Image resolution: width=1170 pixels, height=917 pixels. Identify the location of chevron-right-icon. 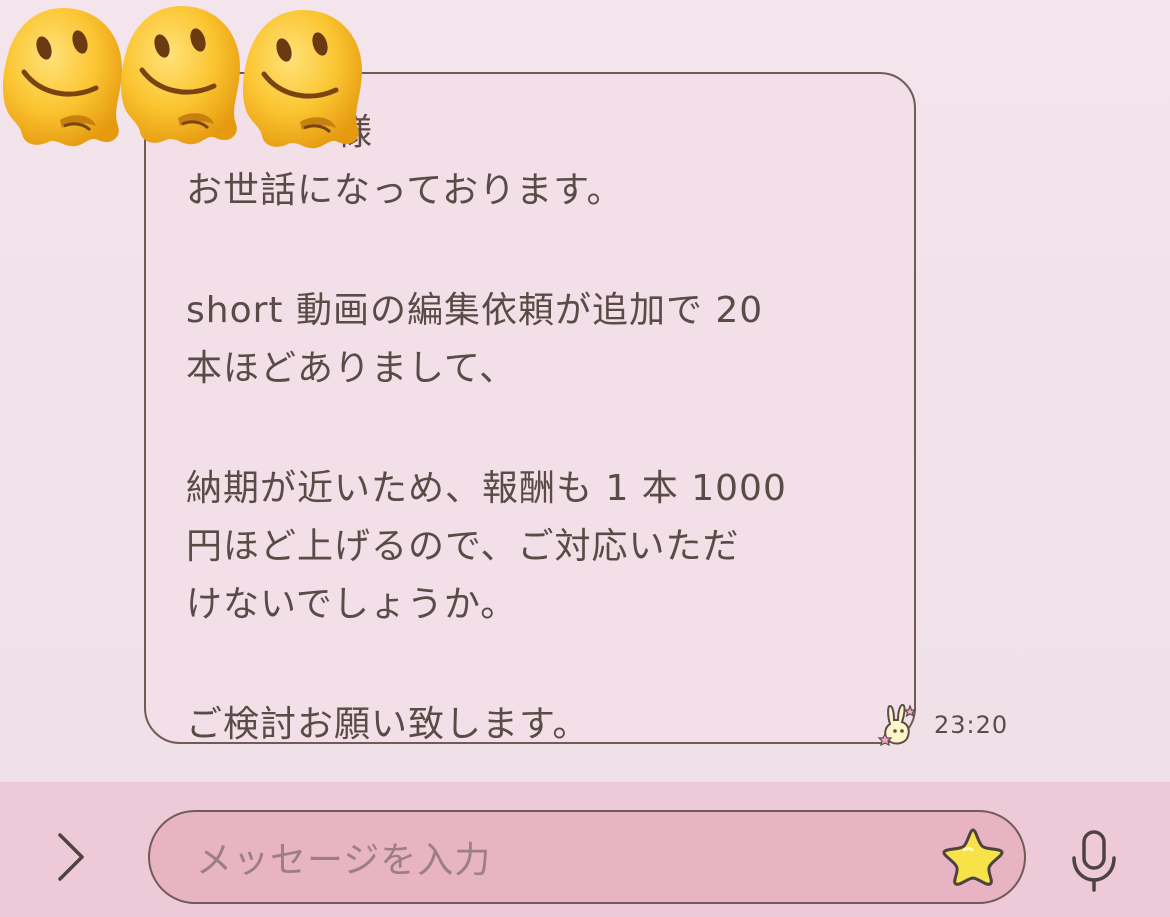
(71, 857).